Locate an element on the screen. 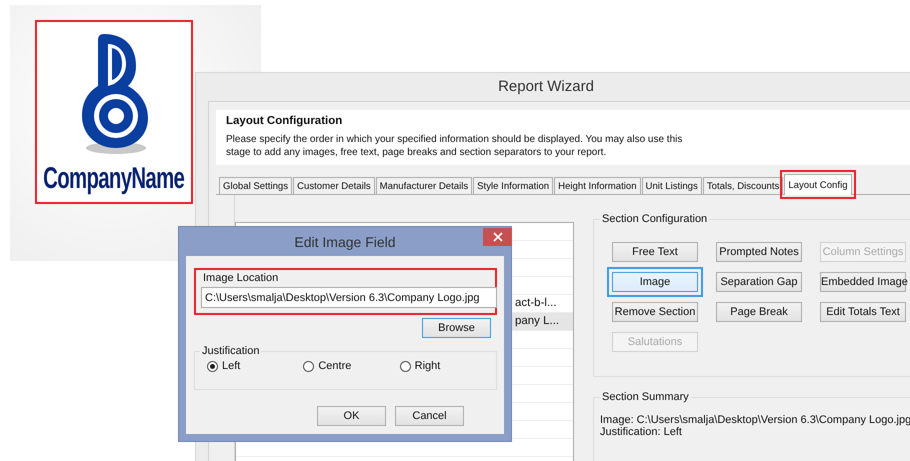  radio-label: Right is located at coordinates (427, 366).